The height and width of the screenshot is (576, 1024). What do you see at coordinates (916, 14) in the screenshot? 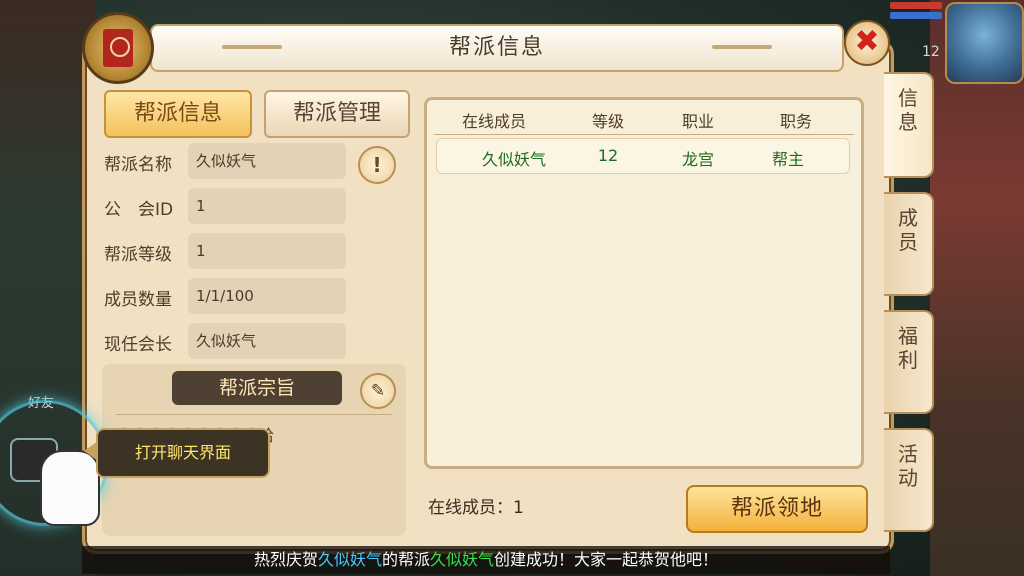
I see `status-bars` at bounding box center [916, 14].